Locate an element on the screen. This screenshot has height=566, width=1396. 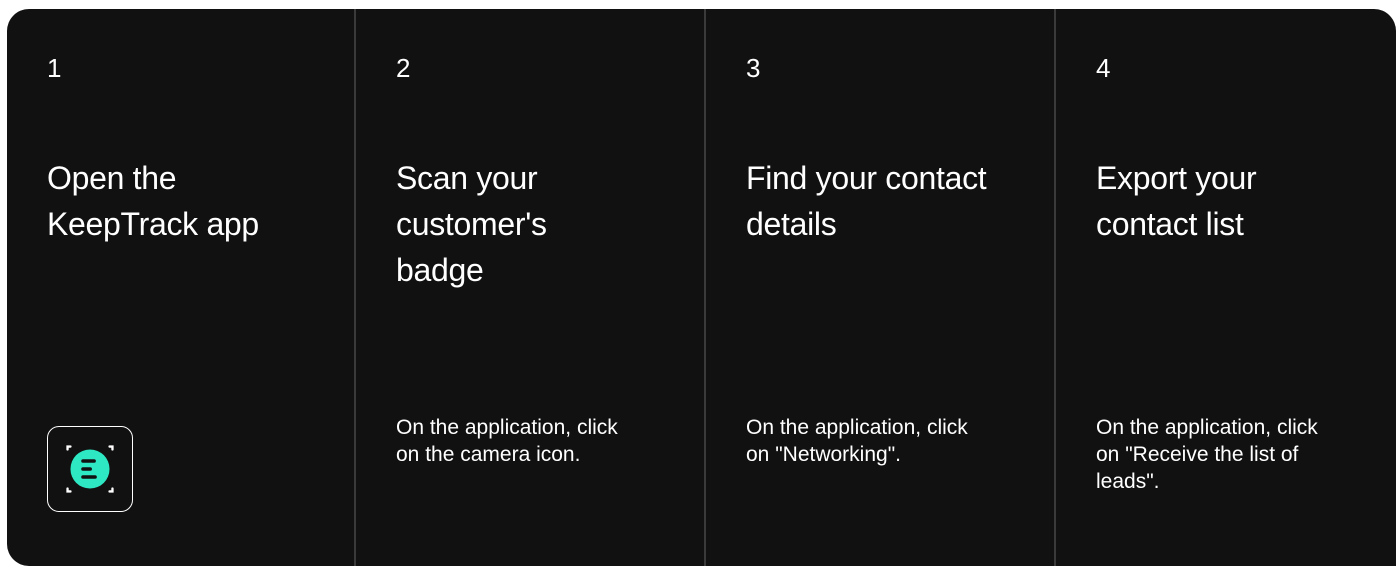
step-title: Scan your customer's badge is located at coordinates (471, 224).